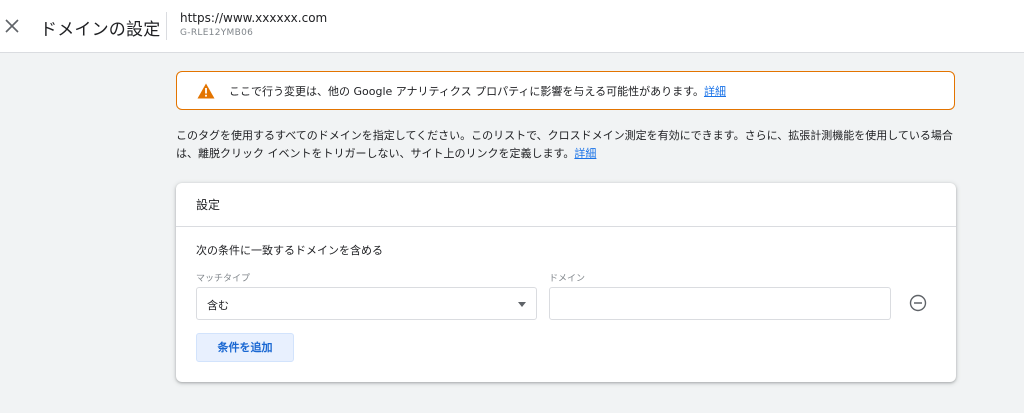  What do you see at coordinates (289, 250) in the screenshot?
I see `condition-label: 次の条件に一致するドメインを含める` at bounding box center [289, 250].